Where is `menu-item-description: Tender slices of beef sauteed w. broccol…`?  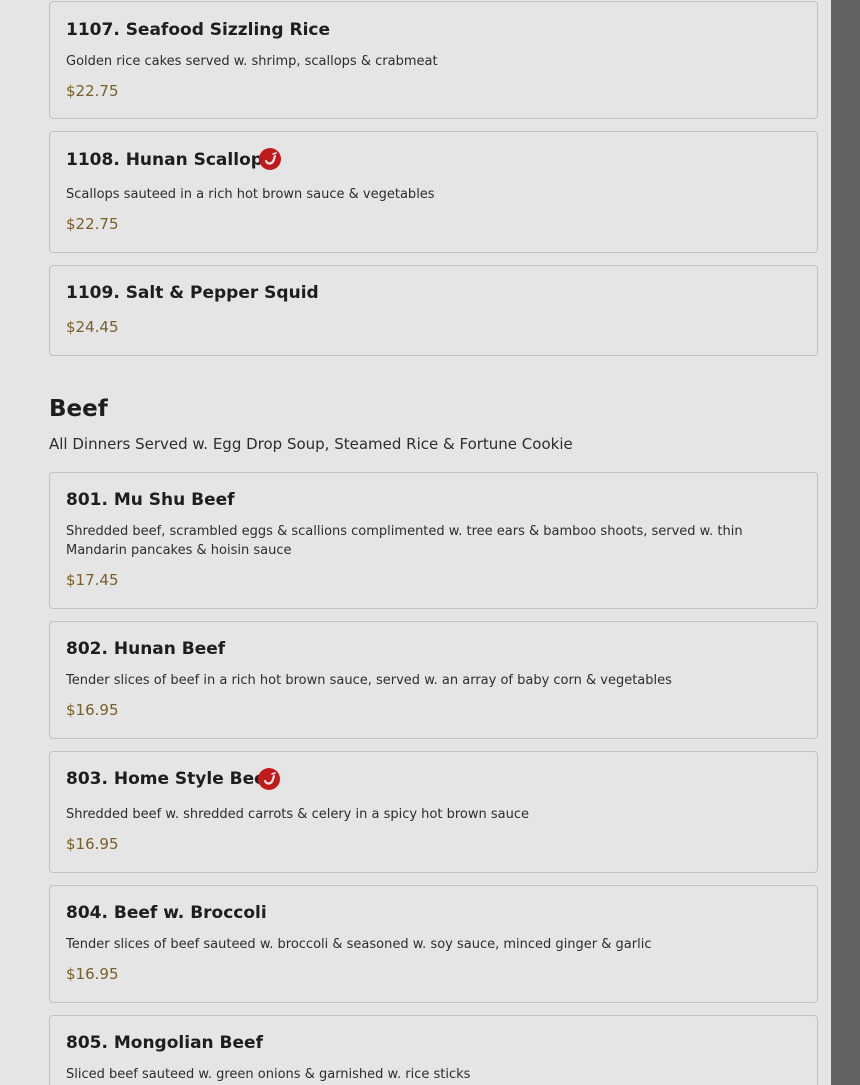
menu-item-description: Tender slices of beef sauteed w. broccol… is located at coordinates (359, 944).